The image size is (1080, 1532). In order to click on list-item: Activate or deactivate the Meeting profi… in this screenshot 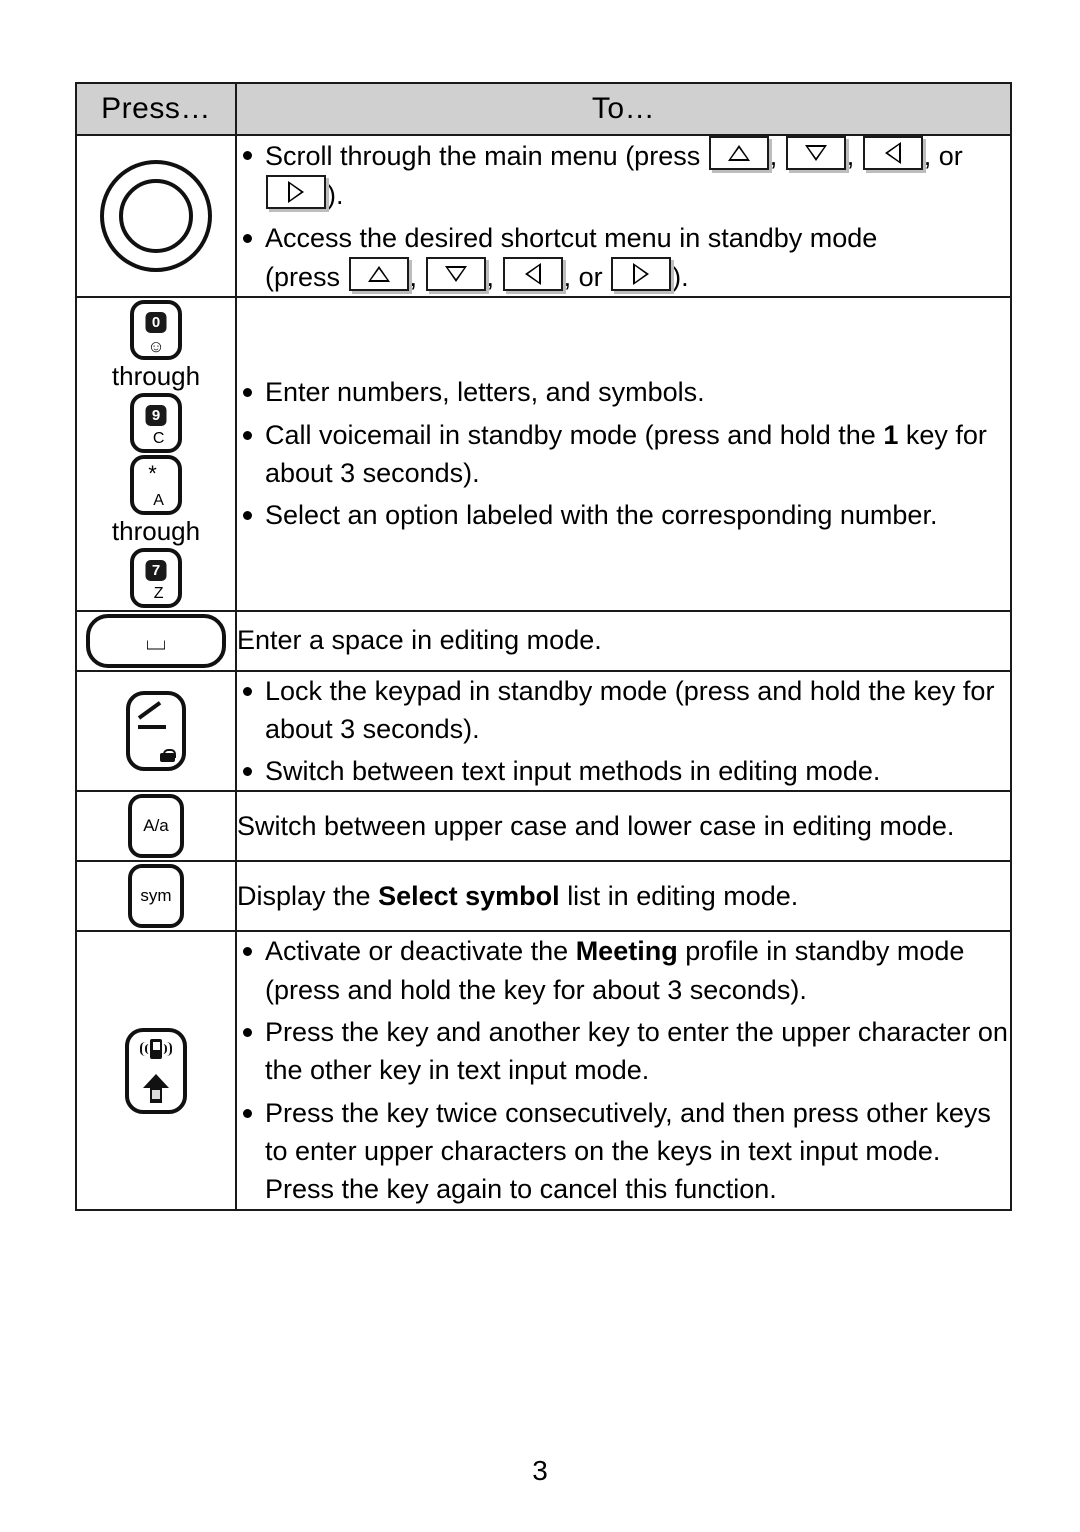, I will do `click(623, 970)`.